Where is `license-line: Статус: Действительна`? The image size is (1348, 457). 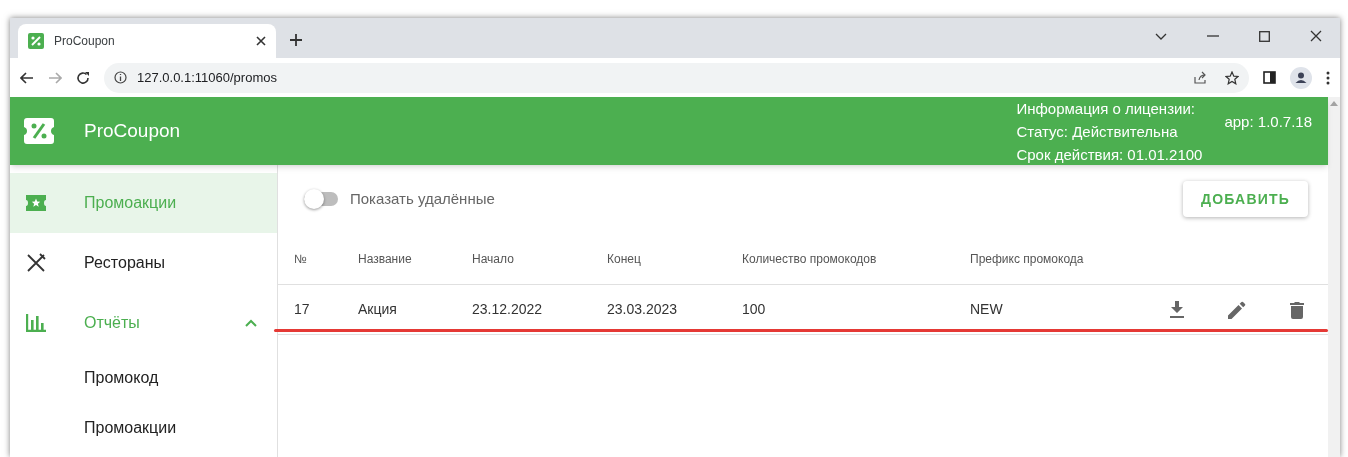
license-line: Статус: Действительна is located at coordinates (1097, 131).